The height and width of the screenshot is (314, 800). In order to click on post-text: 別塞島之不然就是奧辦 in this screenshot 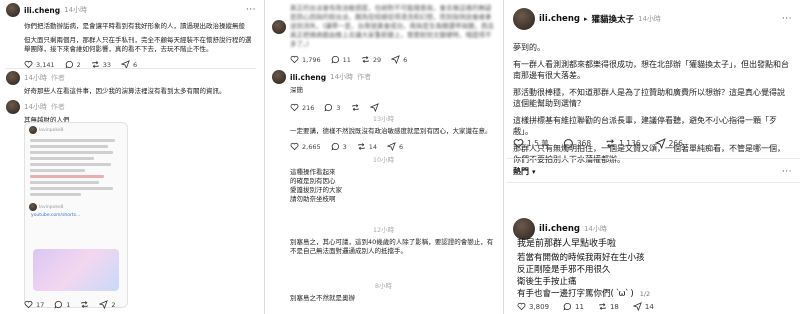, I will do `click(322, 298)`.